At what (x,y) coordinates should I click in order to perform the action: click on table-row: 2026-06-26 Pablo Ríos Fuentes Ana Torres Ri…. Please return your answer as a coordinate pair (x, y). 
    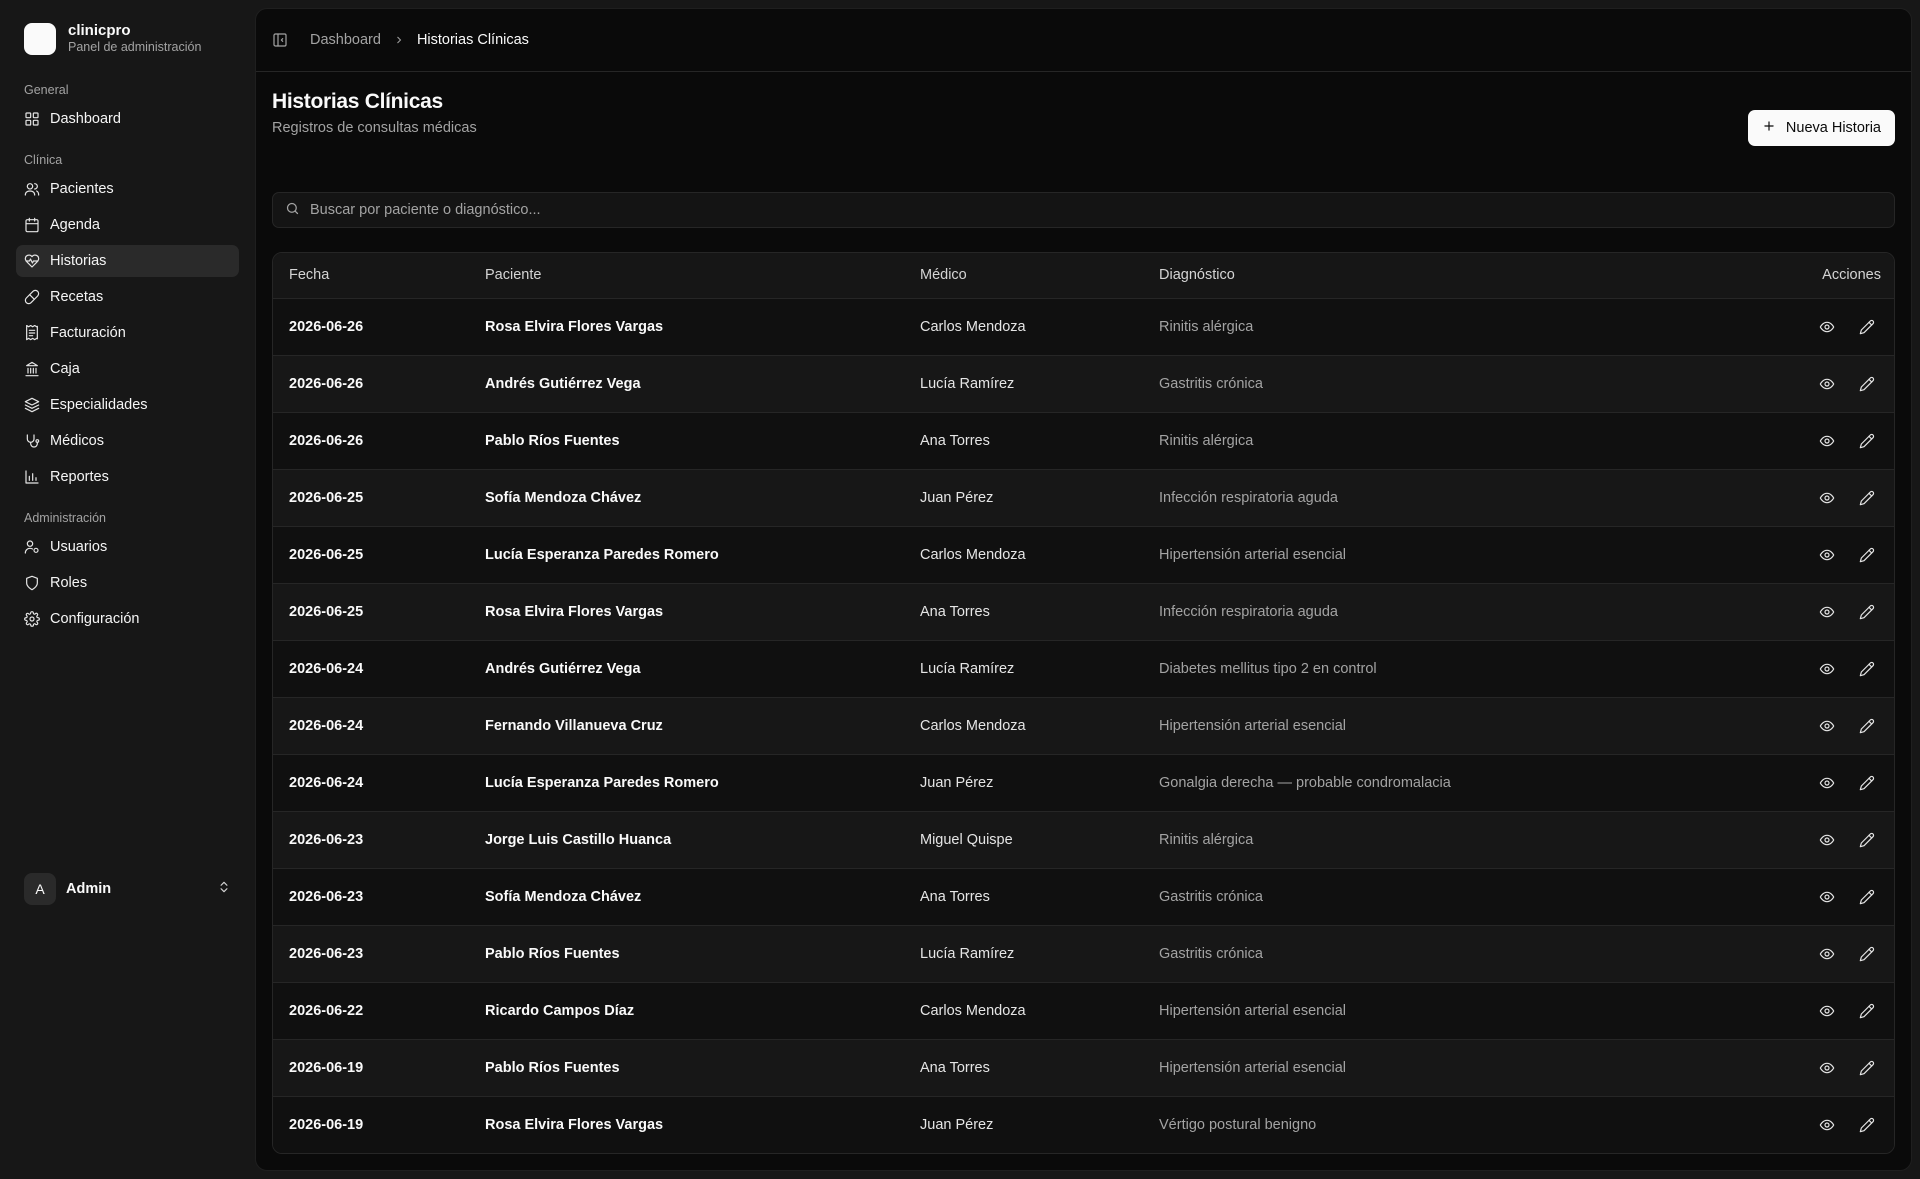
    Looking at the image, I should click on (1083, 440).